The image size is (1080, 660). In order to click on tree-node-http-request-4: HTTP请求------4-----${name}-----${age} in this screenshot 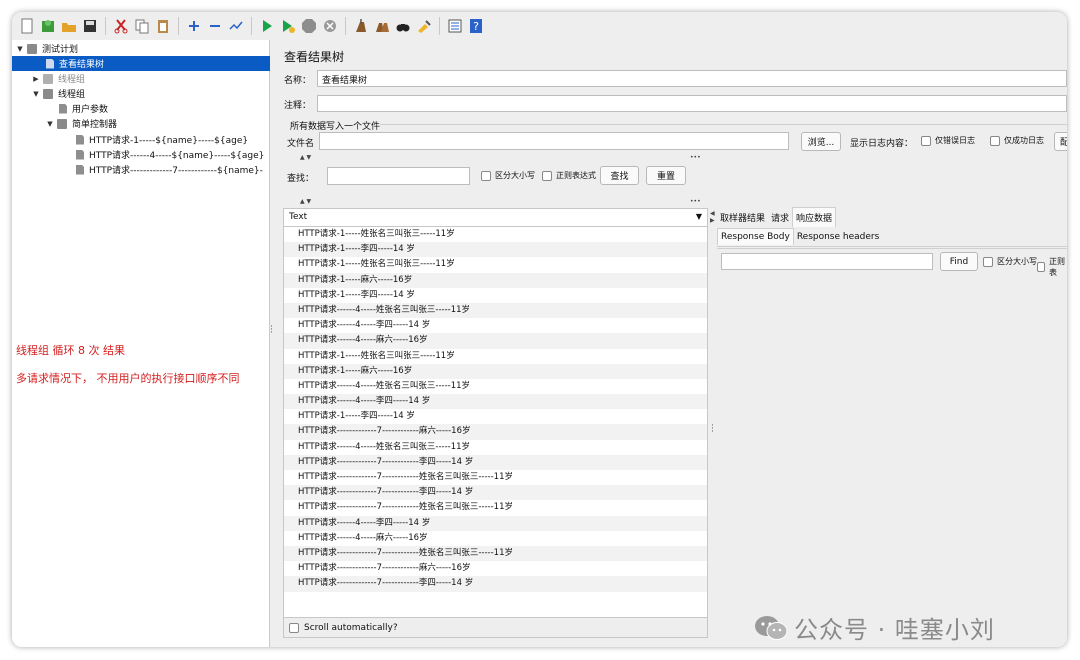, I will do `click(173, 154)`.